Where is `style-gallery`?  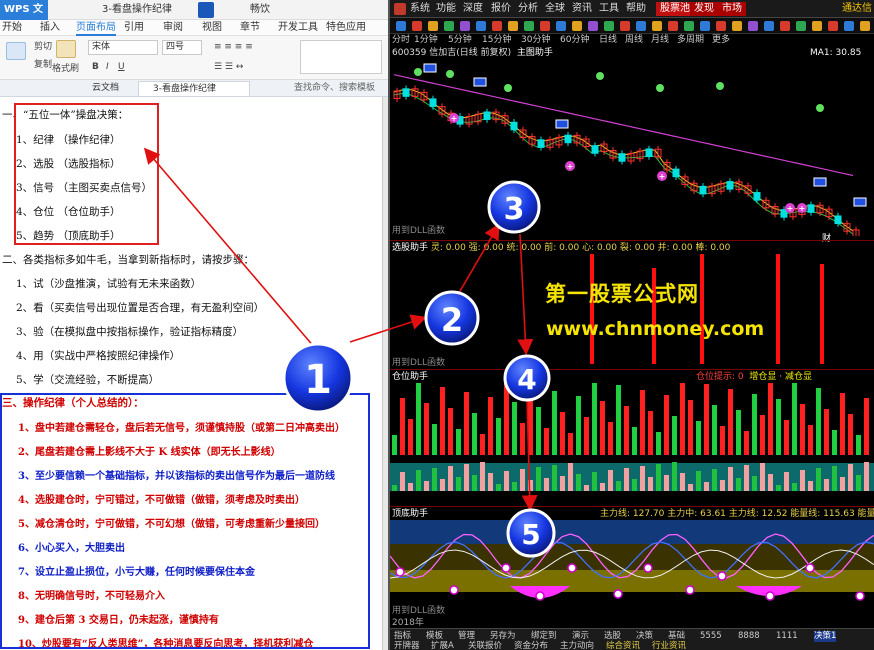 style-gallery is located at coordinates (341, 57).